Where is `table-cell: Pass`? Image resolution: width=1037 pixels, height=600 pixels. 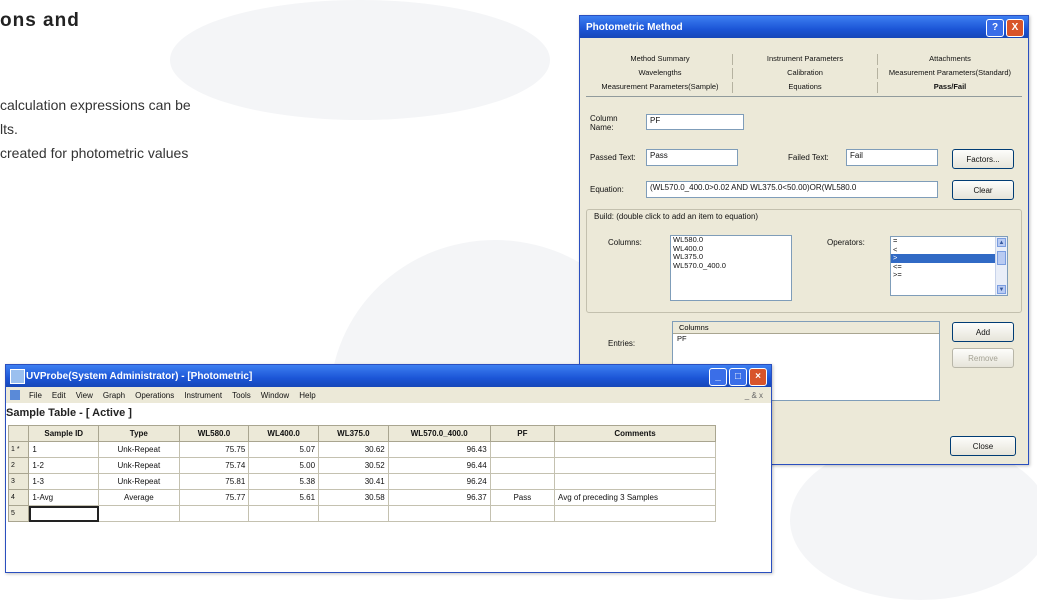
table-cell: Pass is located at coordinates (522, 497).